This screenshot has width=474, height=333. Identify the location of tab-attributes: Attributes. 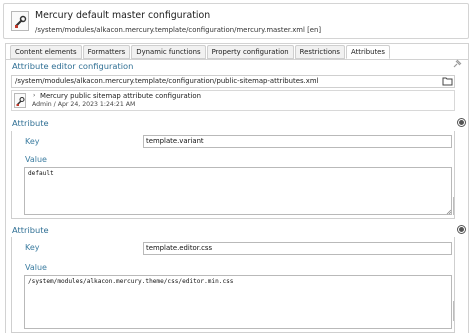
(368, 52).